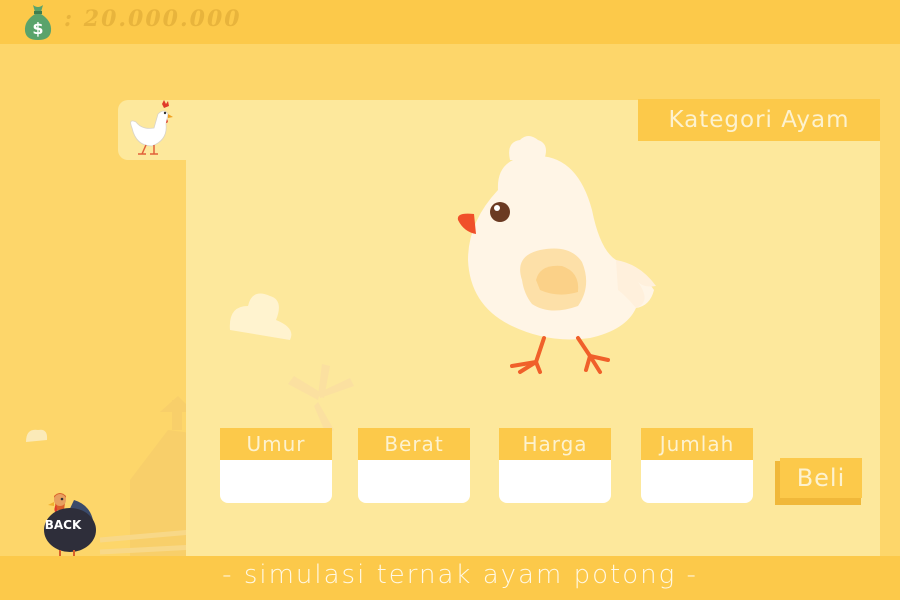  What do you see at coordinates (63, 525) in the screenshot?
I see `back-label: BACK` at bounding box center [63, 525].